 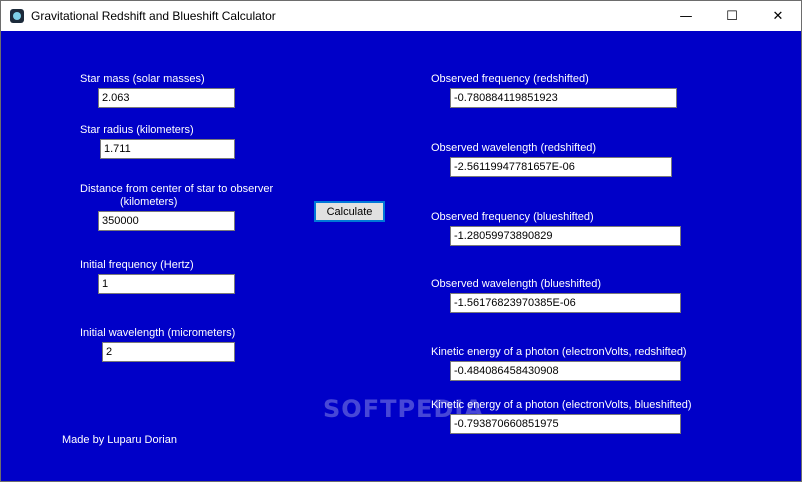 What do you see at coordinates (778, 16) in the screenshot?
I see `close-icon: ✕` at bounding box center [778, 16].